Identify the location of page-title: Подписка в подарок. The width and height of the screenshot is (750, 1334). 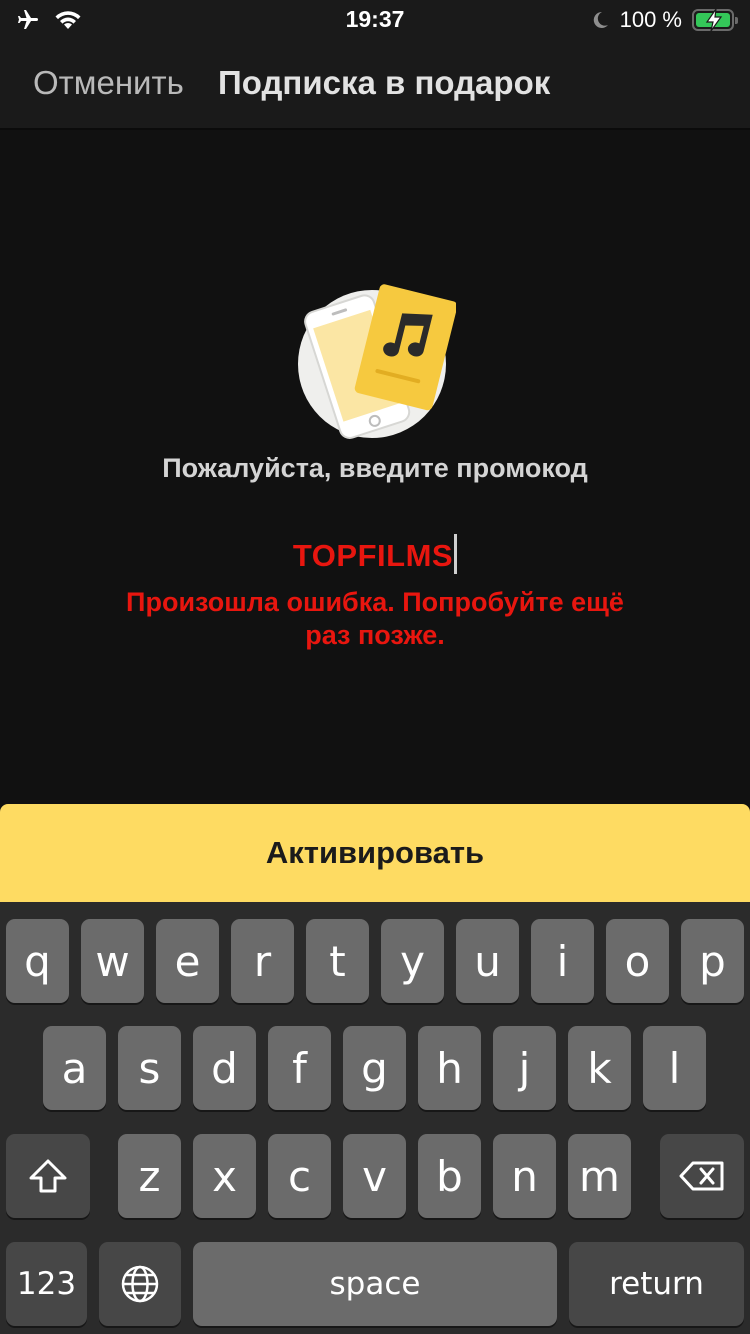
(384, 82).